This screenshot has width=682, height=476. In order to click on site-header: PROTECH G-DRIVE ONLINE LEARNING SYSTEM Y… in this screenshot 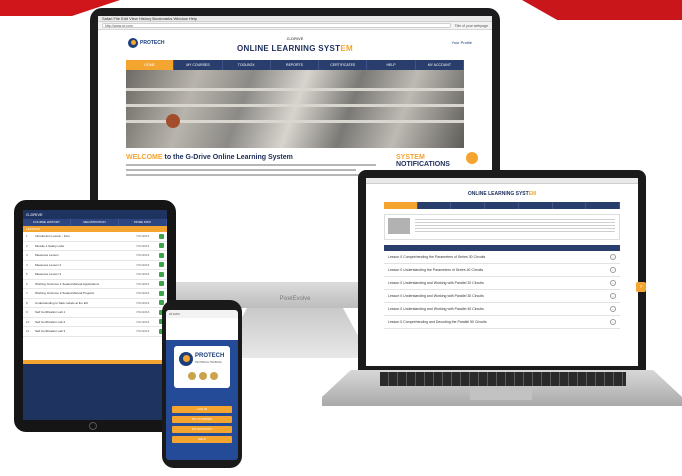, I will do `click(295, 45)`.